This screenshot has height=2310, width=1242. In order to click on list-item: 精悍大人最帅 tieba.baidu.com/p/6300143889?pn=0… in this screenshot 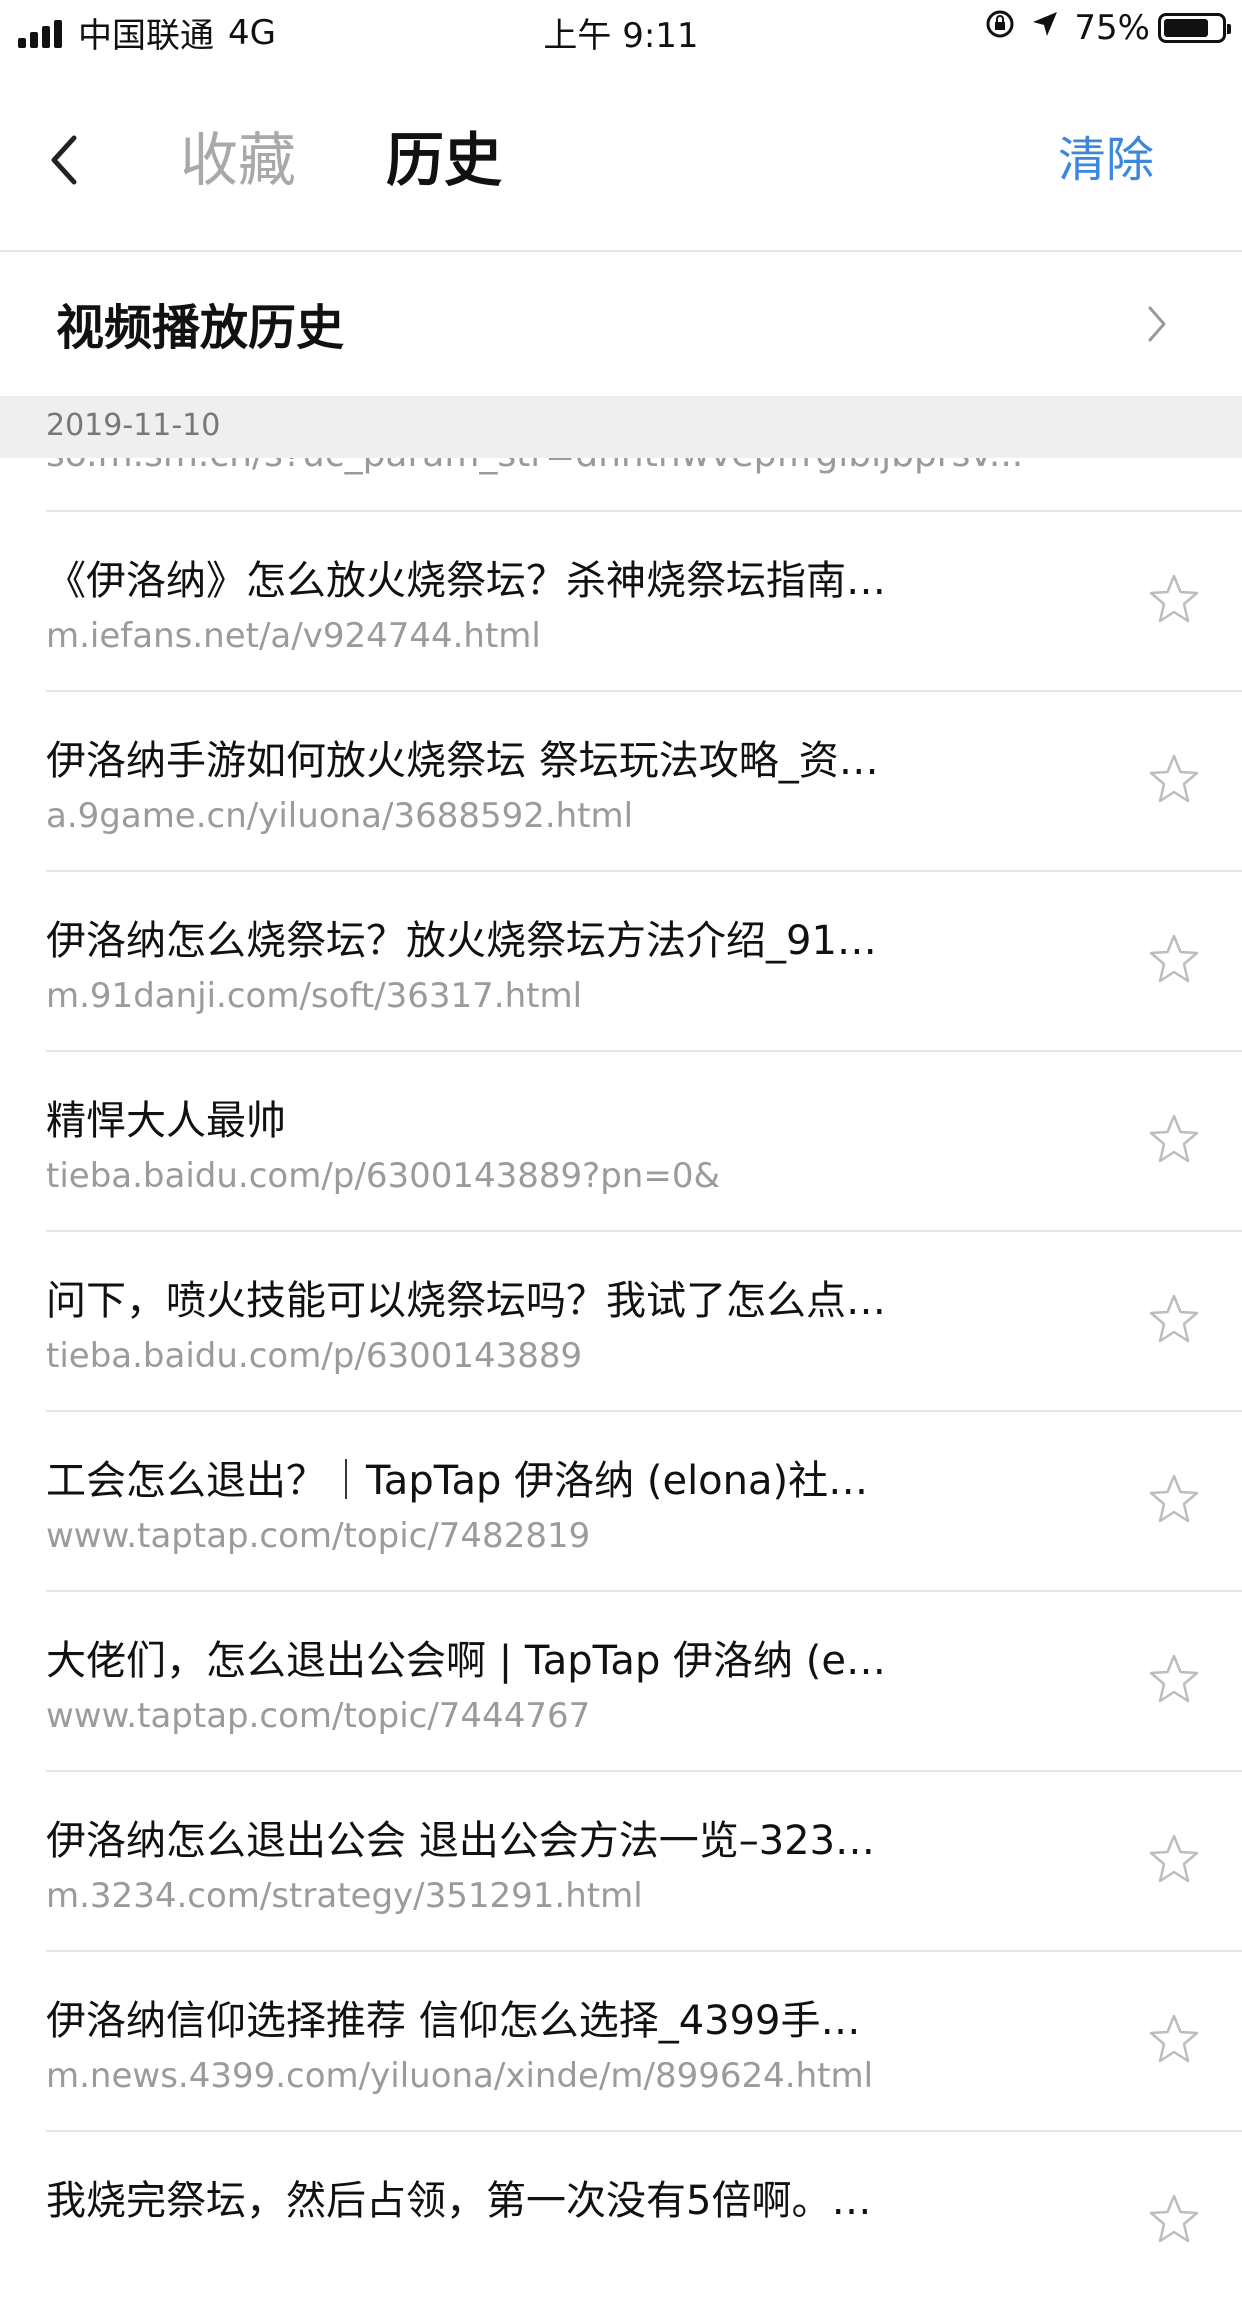, I will do `click(621, 1140)`.